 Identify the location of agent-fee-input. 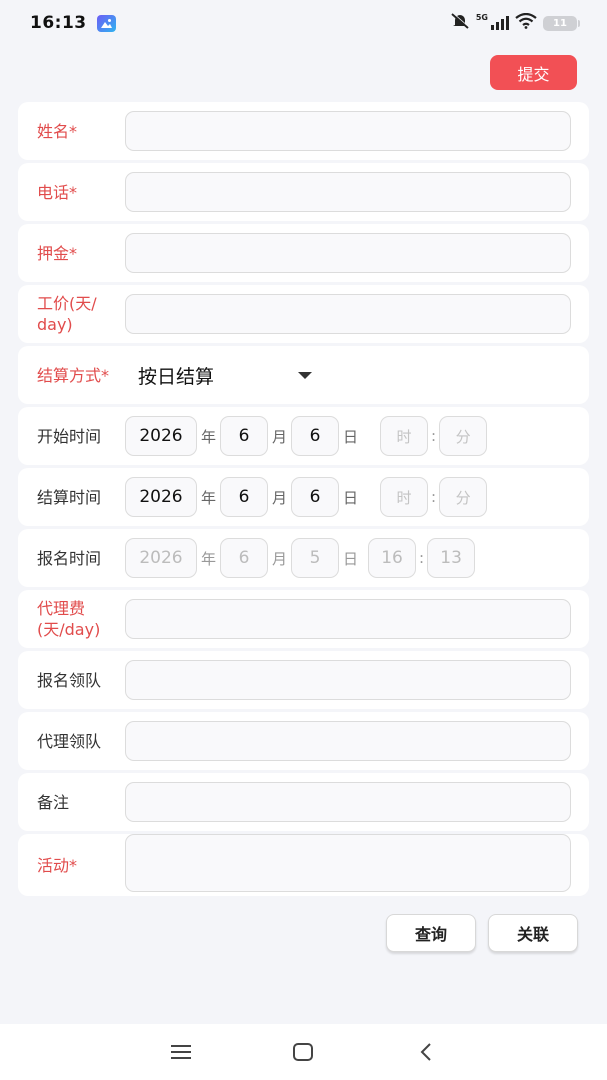
(348, 619).